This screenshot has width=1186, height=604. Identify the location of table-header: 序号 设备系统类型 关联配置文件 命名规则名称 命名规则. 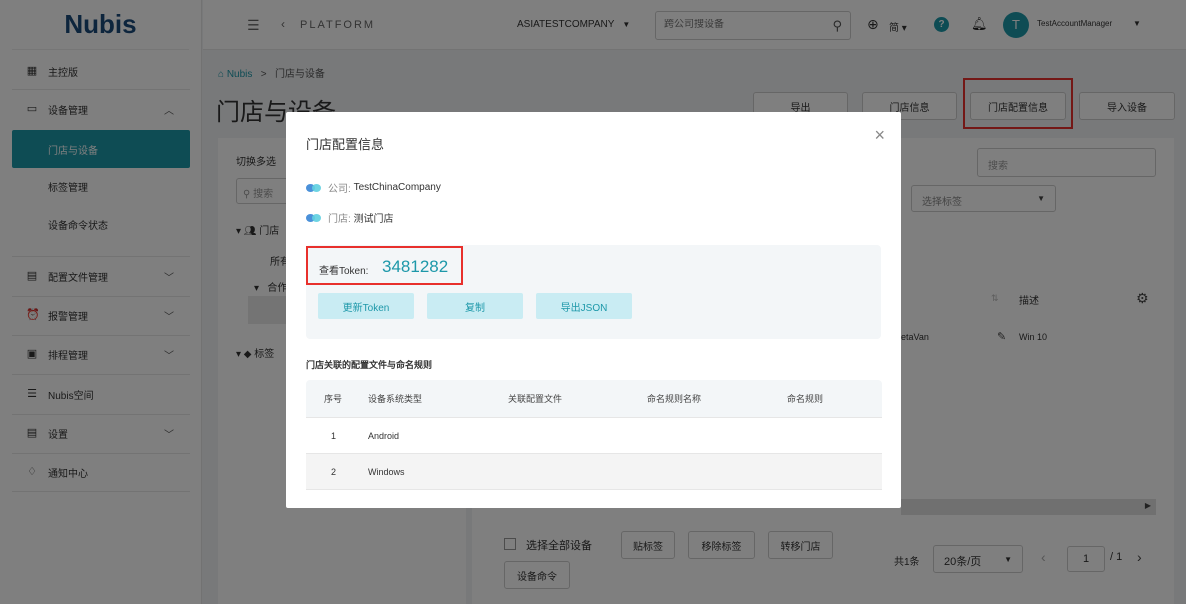
(594, 399).